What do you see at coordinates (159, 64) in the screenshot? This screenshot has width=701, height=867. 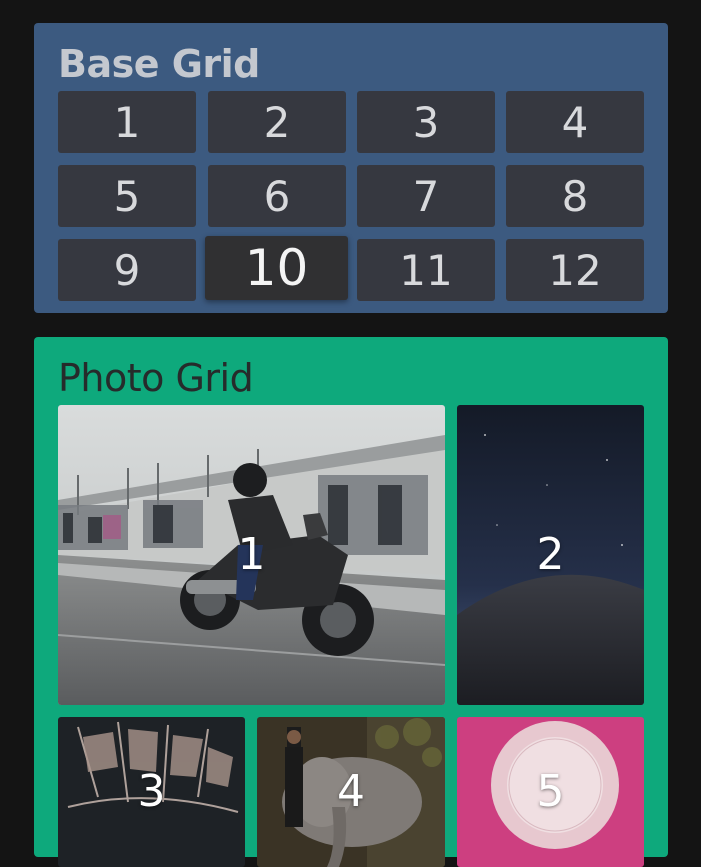 I see `base-grid-title: Base Grid` at bounding box center [159, 64].